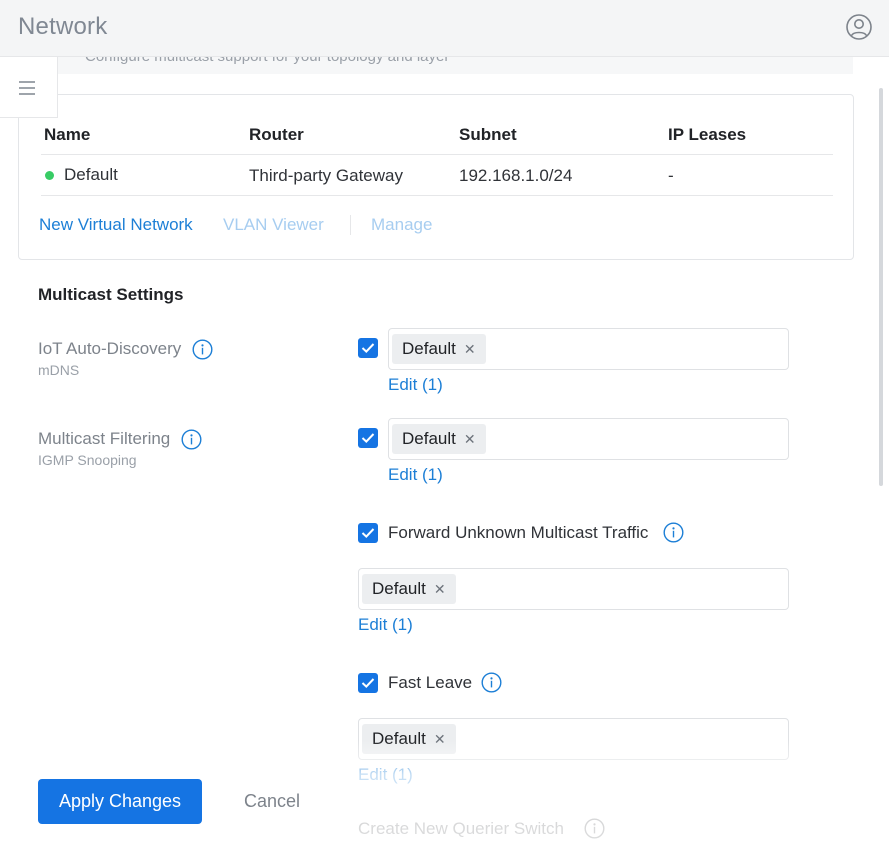 The height and width of the screenshot is (856, 889). What do you see at coordinates (326, 175) in the screenshot?
I see `network-router: Third-party Gateway` at bounding box center [326, 175].